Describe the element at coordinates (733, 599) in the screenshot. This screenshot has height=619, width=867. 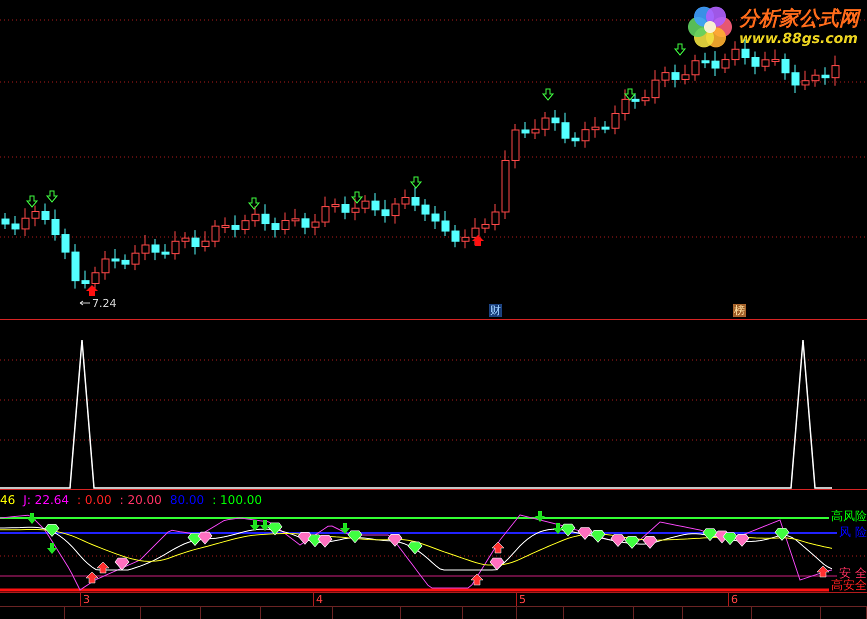
I see `axis-label: 6` at that location.